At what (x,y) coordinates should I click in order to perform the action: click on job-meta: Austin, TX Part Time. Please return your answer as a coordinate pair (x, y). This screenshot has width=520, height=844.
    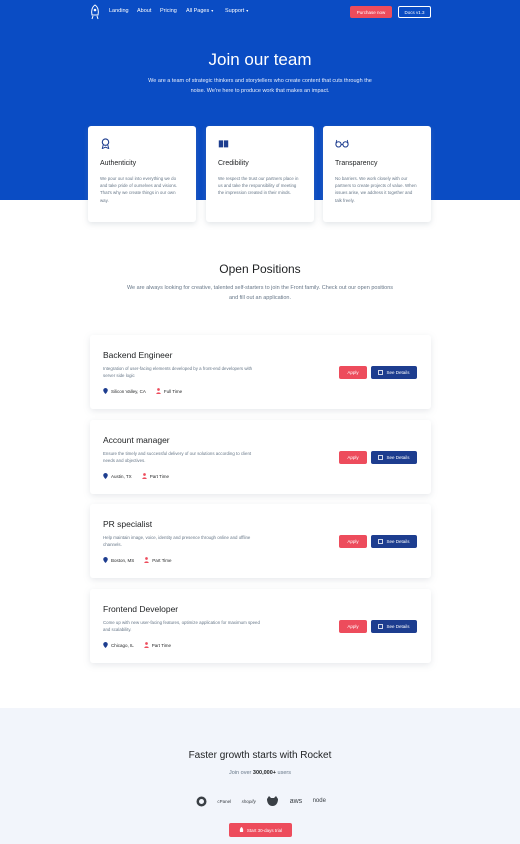
    Looking at the image, I should click on (136, 476).